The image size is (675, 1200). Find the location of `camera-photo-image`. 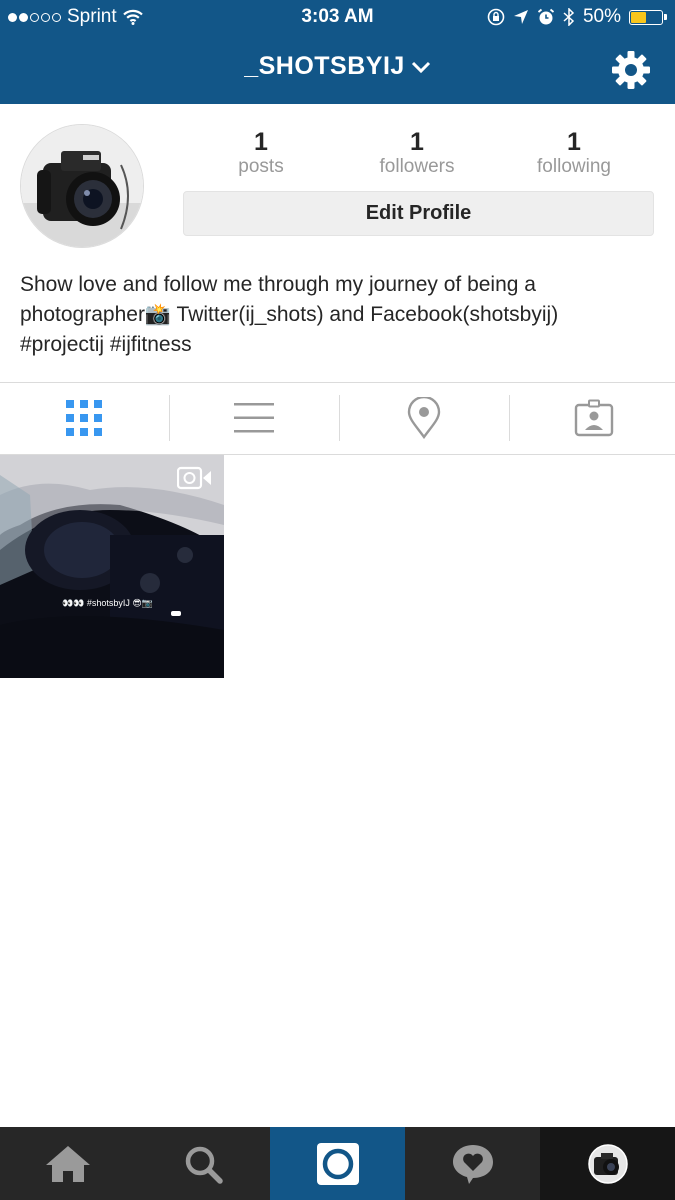

camera-photo-image is located at coordinates (82, 186).